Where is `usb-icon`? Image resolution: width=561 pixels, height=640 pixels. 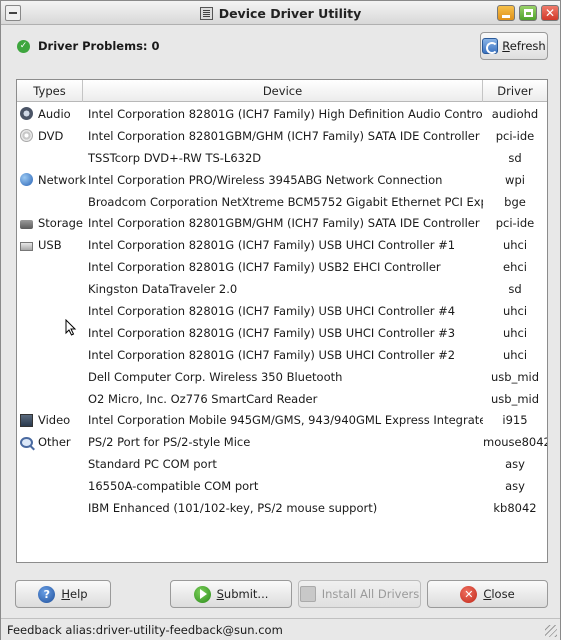 usb-icon is located at coordinates (26, 246).